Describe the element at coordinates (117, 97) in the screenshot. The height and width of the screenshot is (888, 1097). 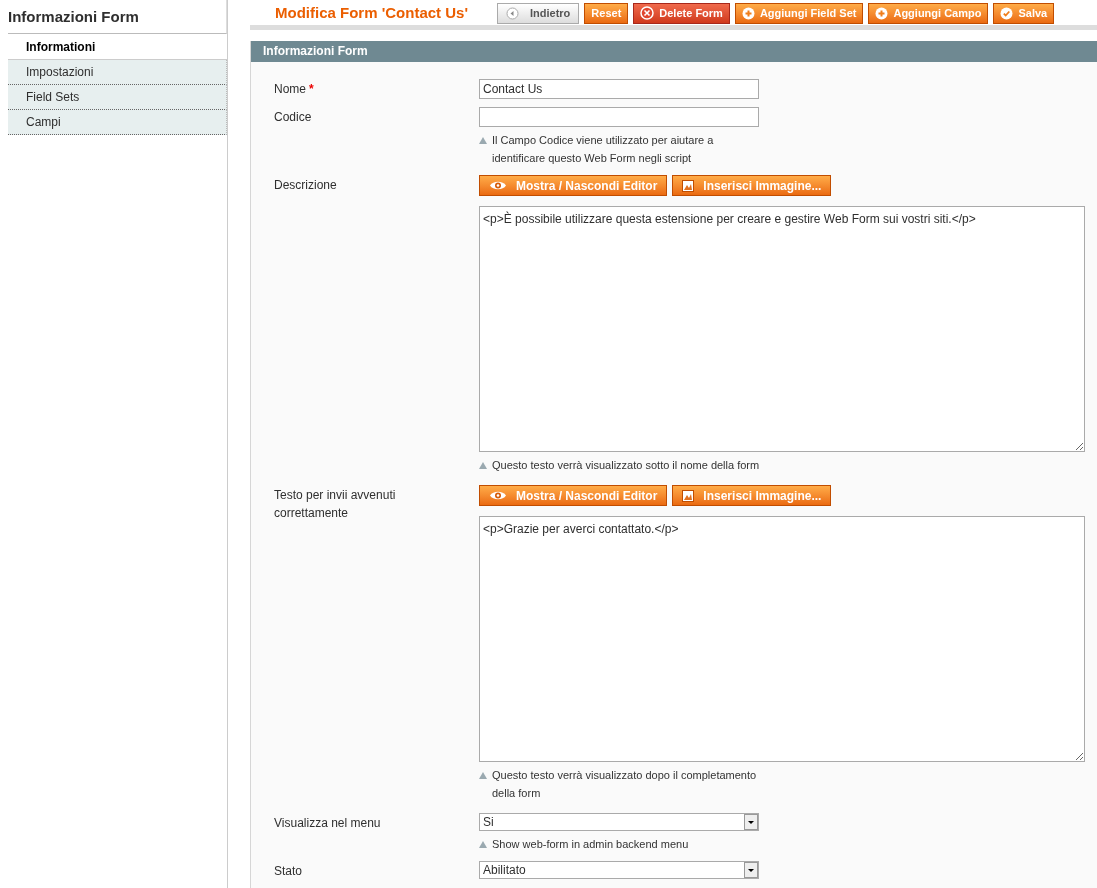
I see `sidebar-tab: Field Sets` at that location.